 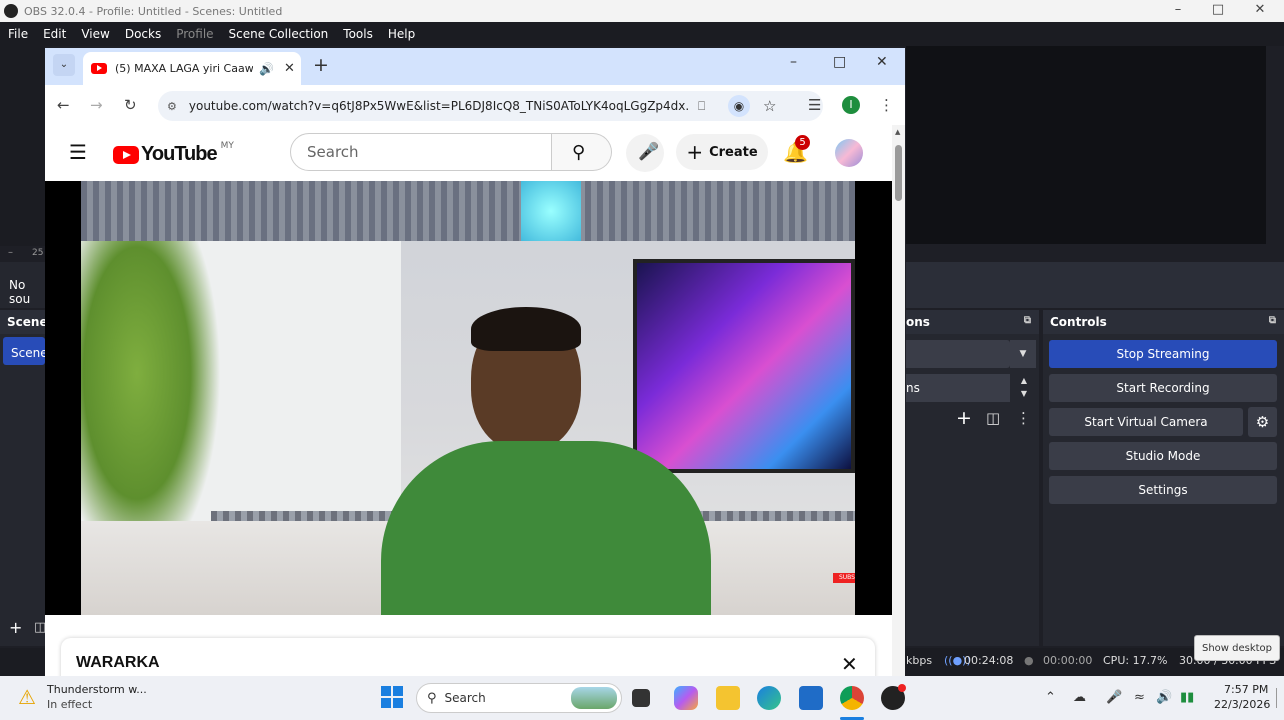 I want to click on site-info-icon: ⚙, so click(x=172, y=106).